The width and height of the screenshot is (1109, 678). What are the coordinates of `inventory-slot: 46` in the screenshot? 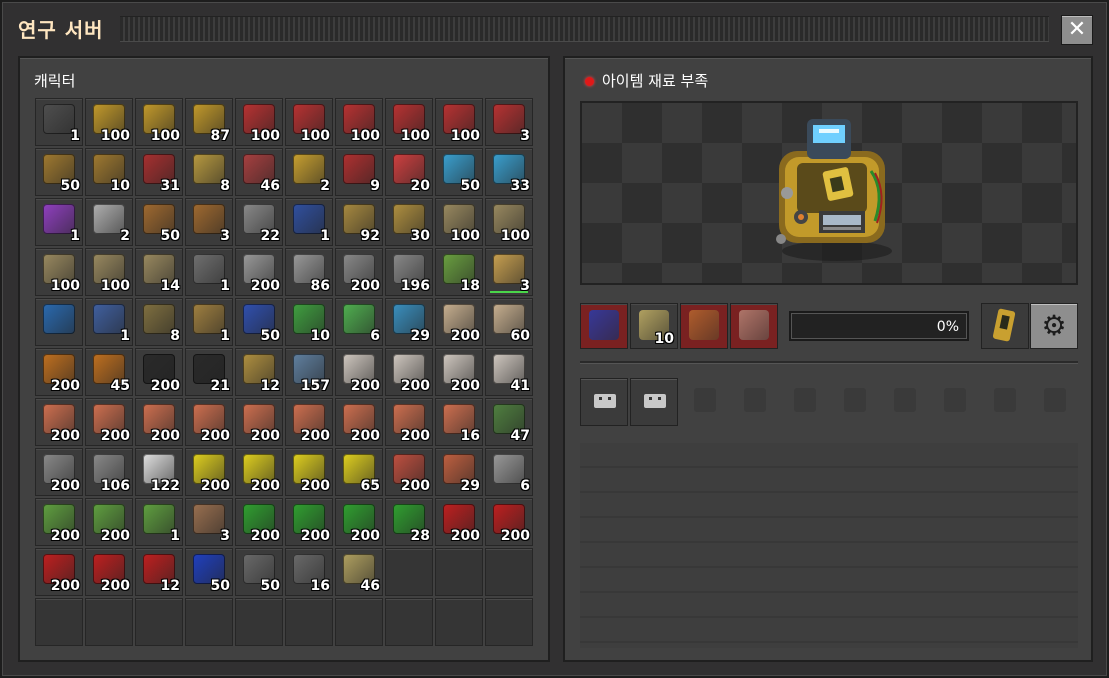 It's located at (259, 172).